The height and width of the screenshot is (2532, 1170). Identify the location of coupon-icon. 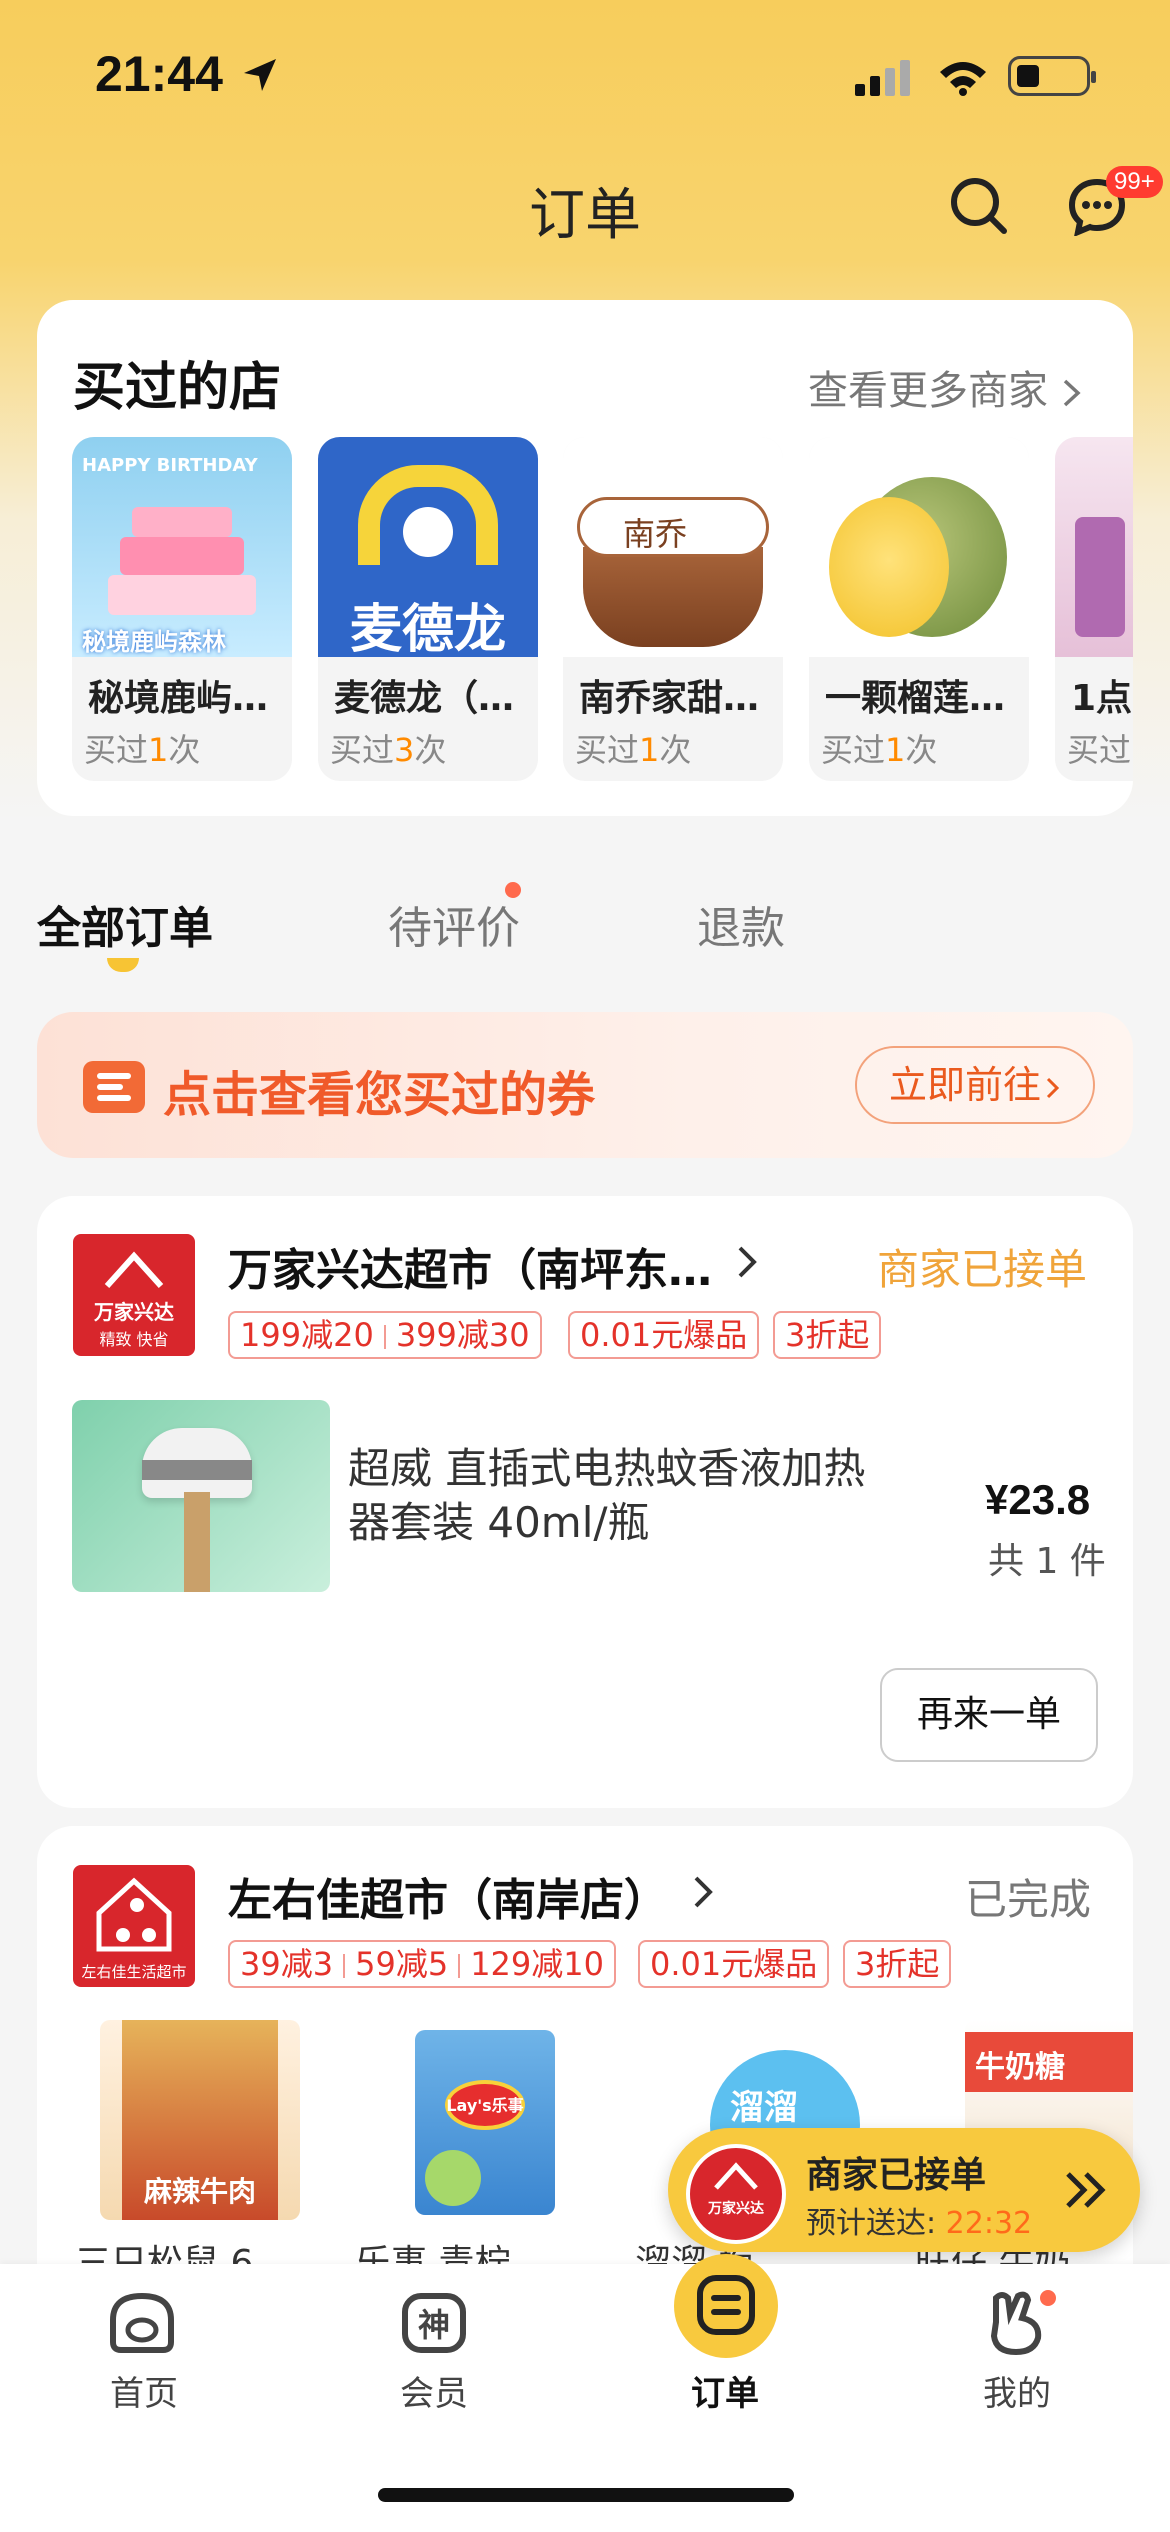
(114, 1087).